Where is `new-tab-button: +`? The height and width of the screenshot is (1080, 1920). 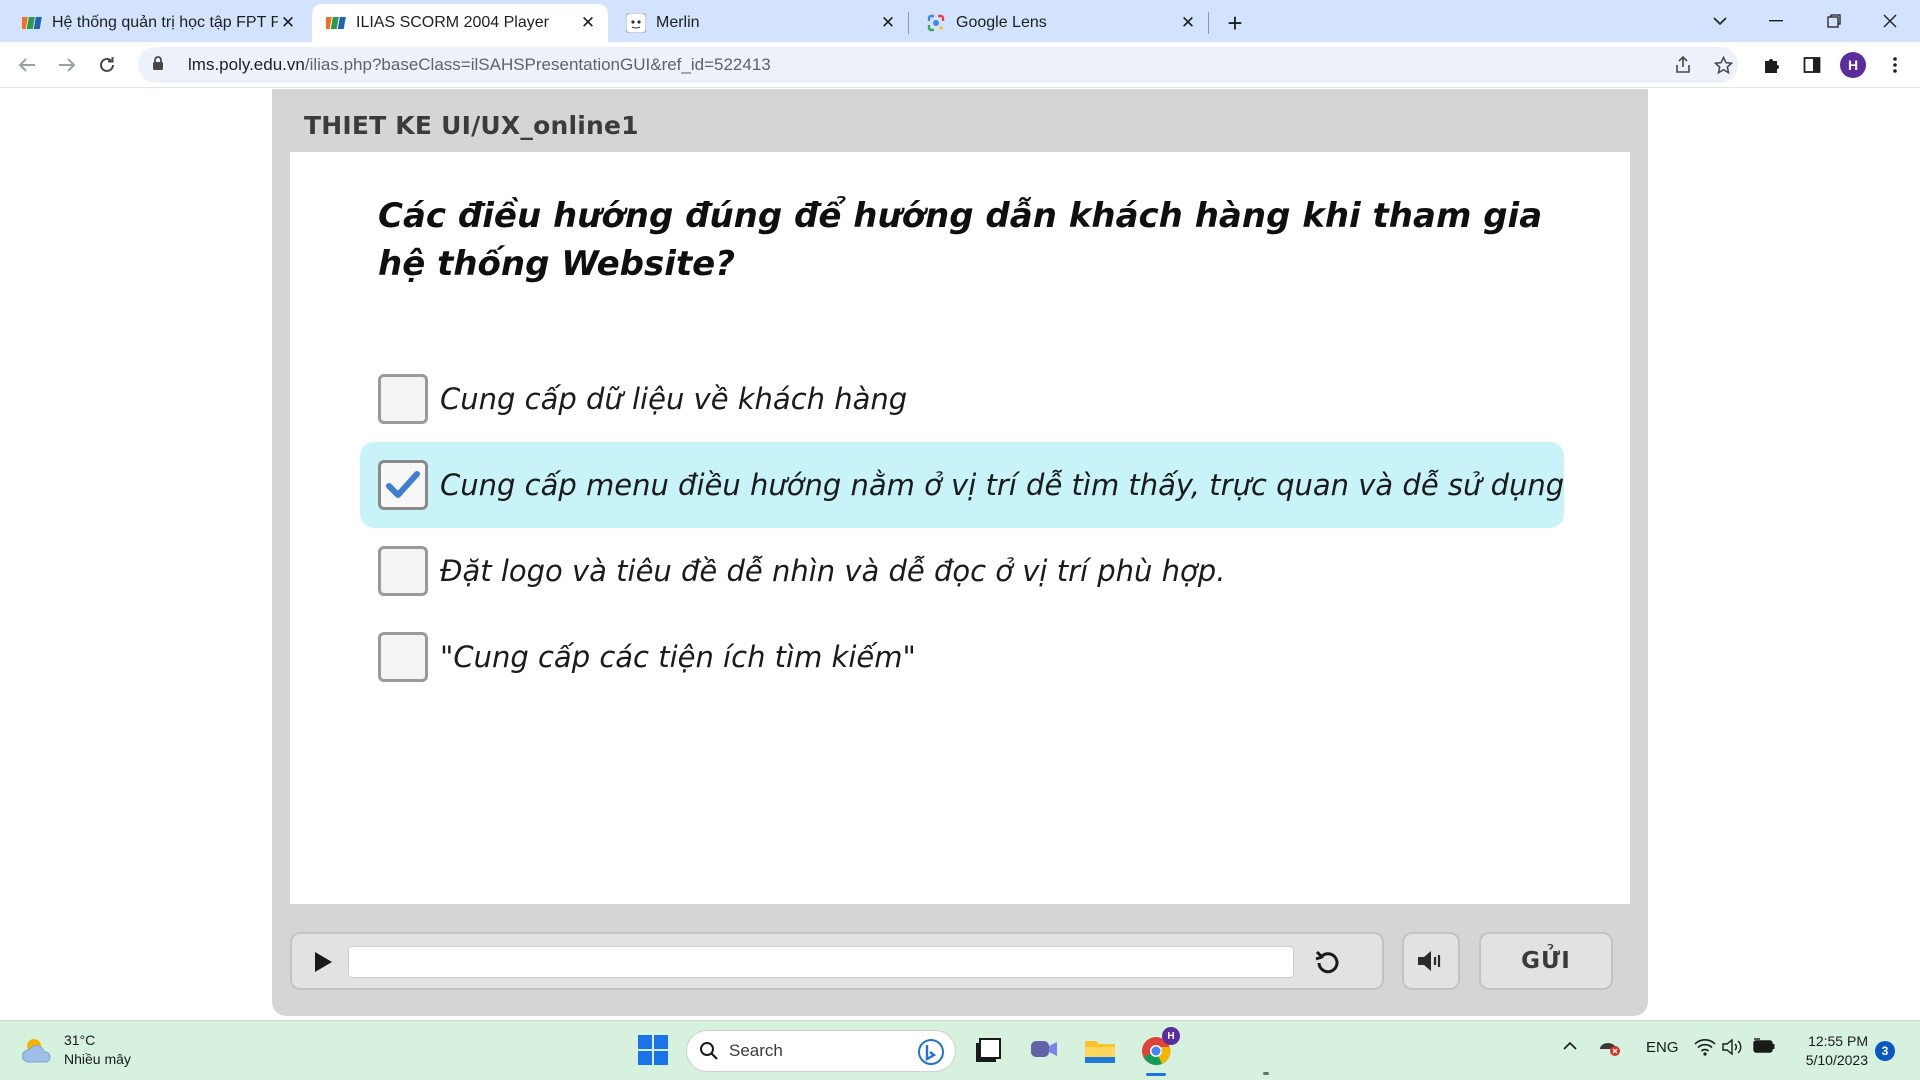
new-tab-button: + is located at coordinates (1235, 23).